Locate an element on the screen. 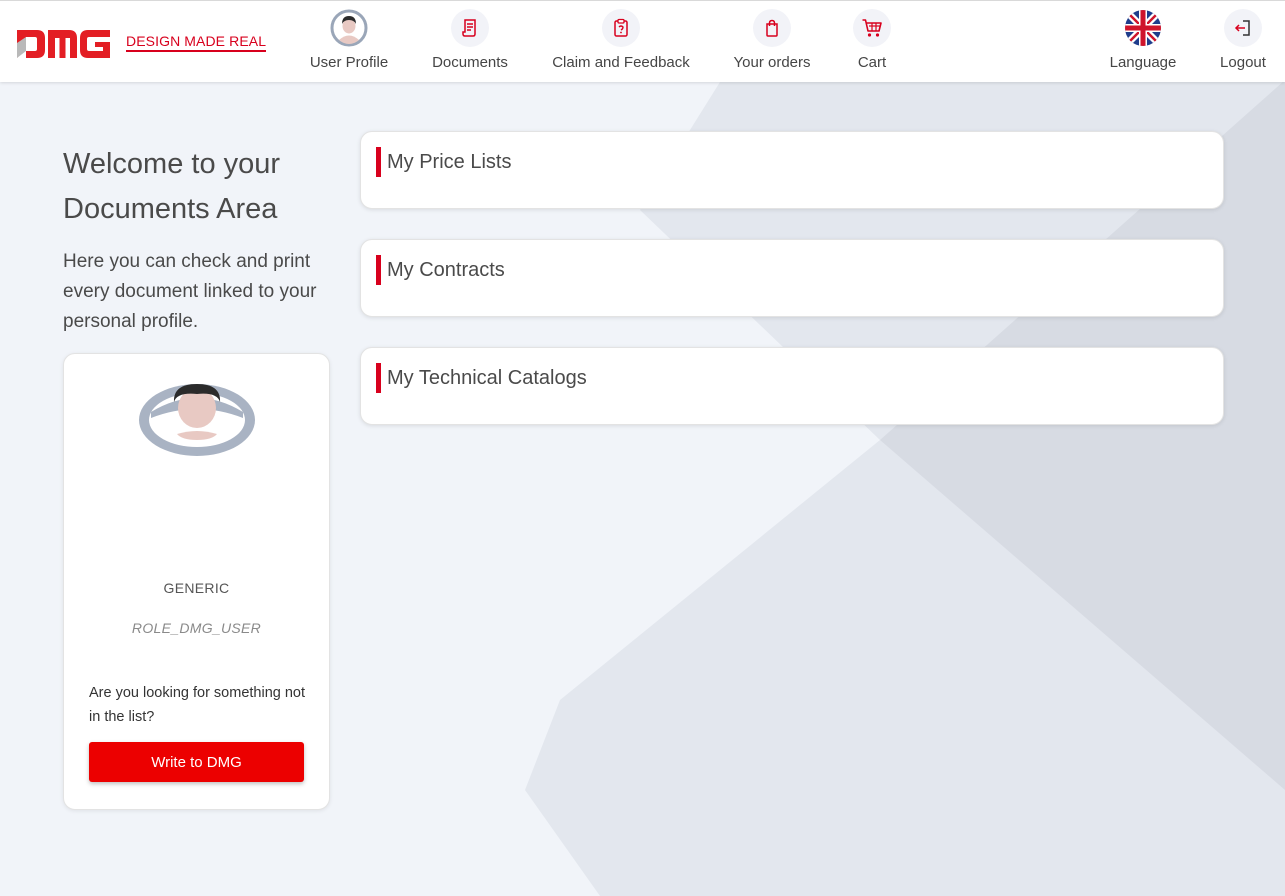 The width and height of the screenshot is (1285, 896). nav-user-profile: User Profile is located at coordinates (349, 44).